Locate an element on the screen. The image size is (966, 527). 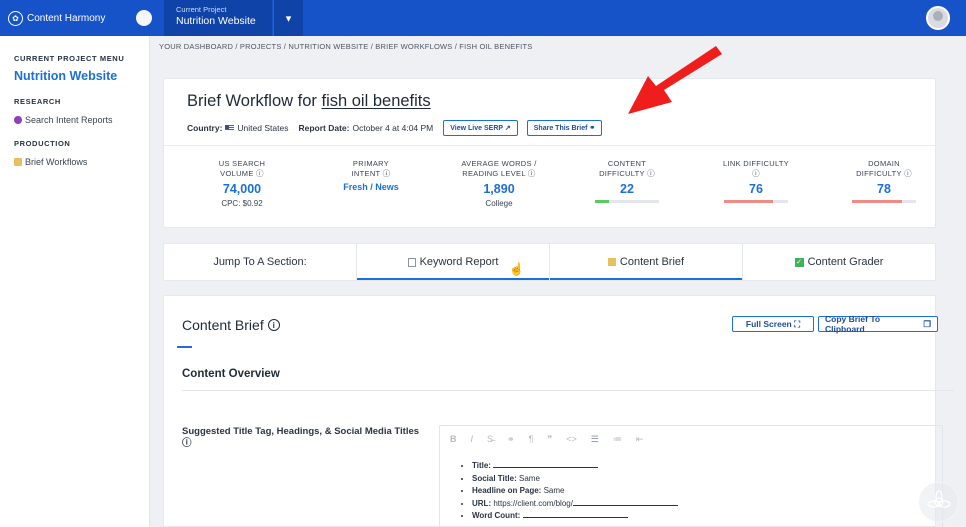
jump-to-section-label: Jump To A Section: is located at coordinates (260, 262).